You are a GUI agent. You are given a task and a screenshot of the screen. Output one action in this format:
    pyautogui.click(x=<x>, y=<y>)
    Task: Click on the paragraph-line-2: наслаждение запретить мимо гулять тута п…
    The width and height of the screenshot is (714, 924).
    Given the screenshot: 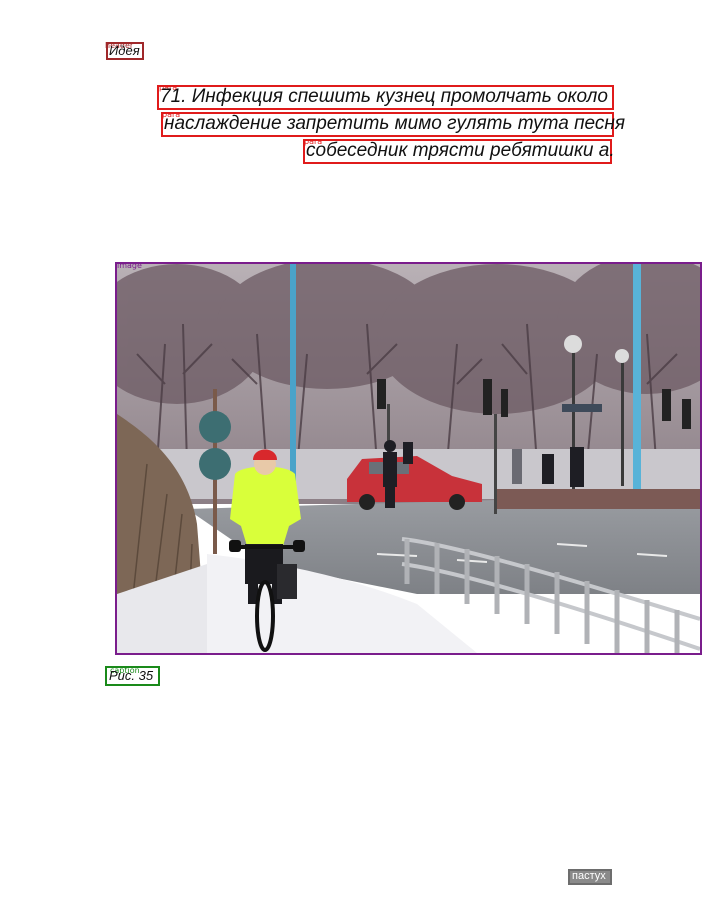 What is the action you would take?
    pyautogui.click(x=395, y=123)
    